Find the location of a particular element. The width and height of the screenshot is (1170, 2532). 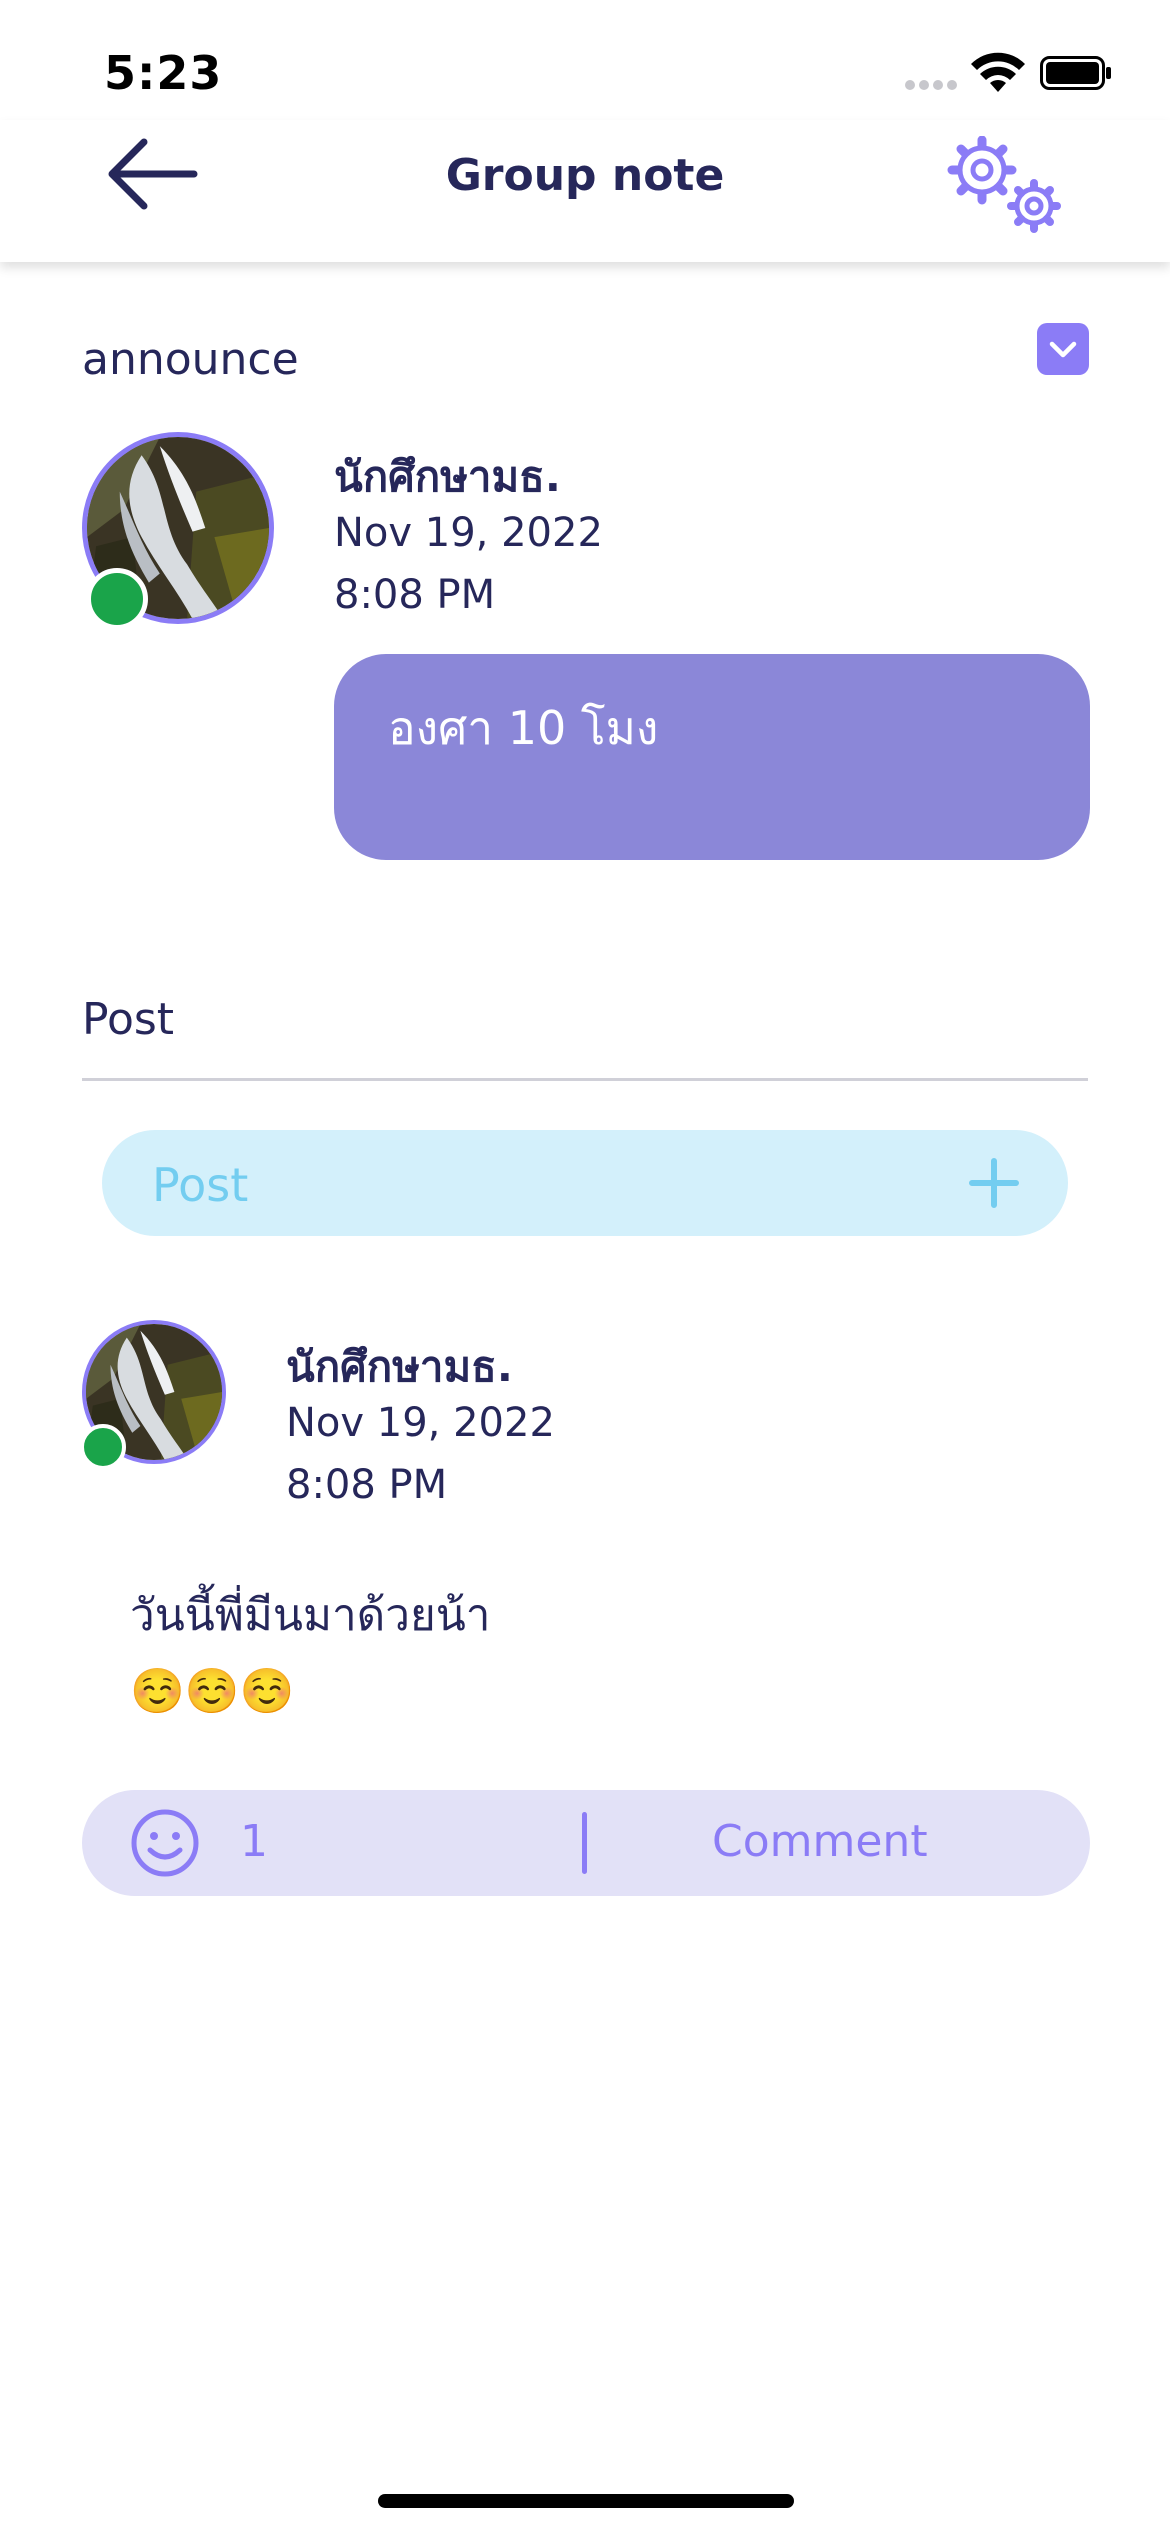

announce-label: announce is located at coordinates (190, 359).